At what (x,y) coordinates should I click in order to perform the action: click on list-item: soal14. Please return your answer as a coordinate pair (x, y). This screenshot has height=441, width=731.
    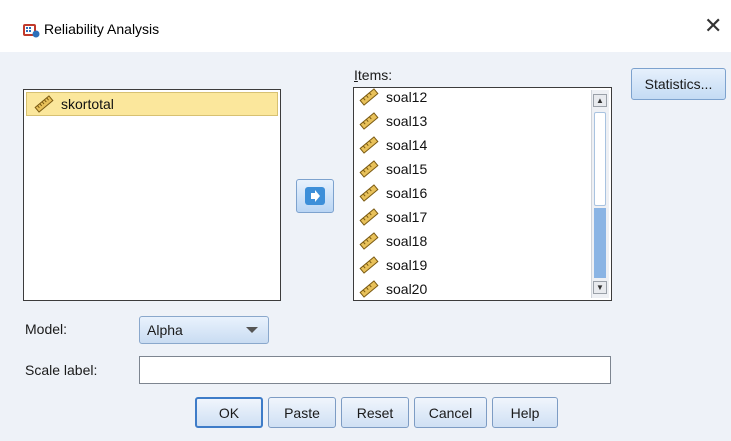
    Looking at the image, I should click on (392, 145).